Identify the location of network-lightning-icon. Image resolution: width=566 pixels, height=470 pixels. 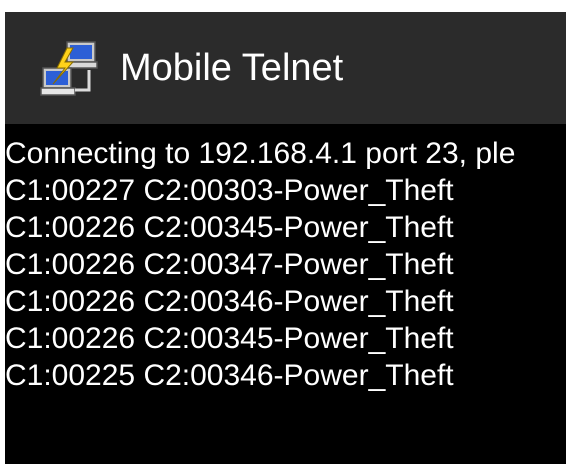
(69, 70).